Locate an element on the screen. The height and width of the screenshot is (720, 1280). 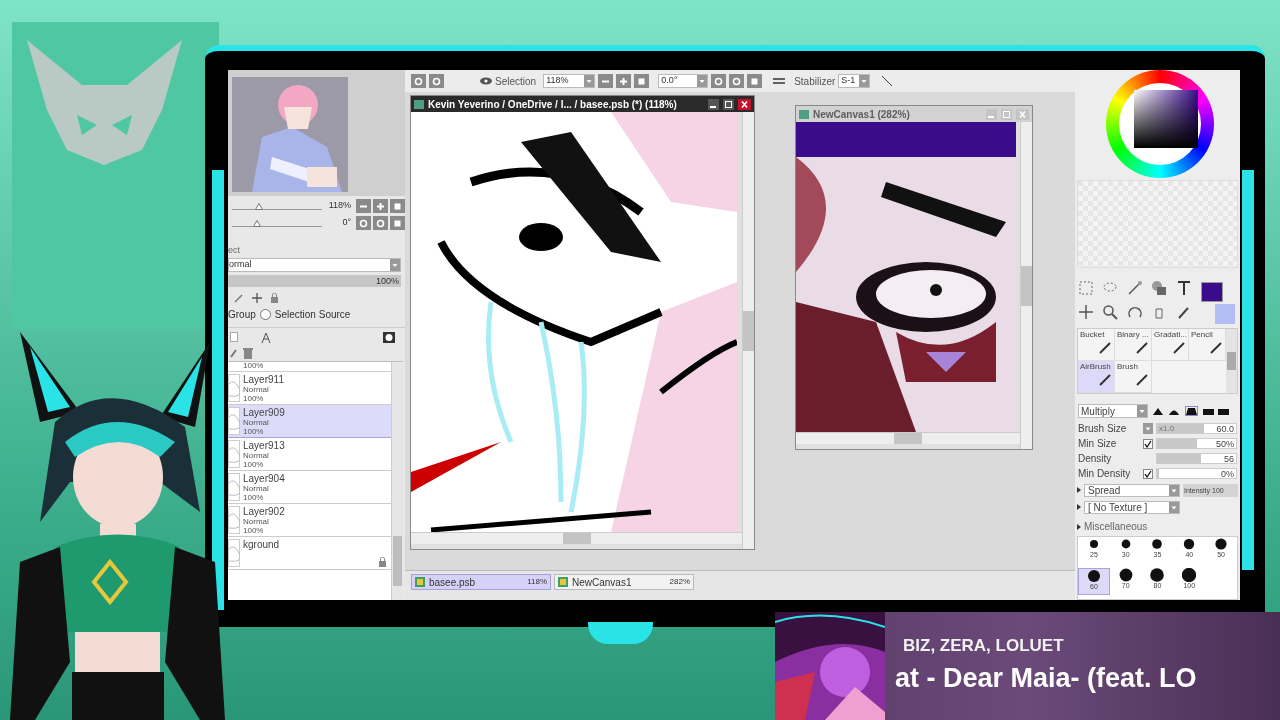
new-layer-icon is located at coordinates (234, 337).